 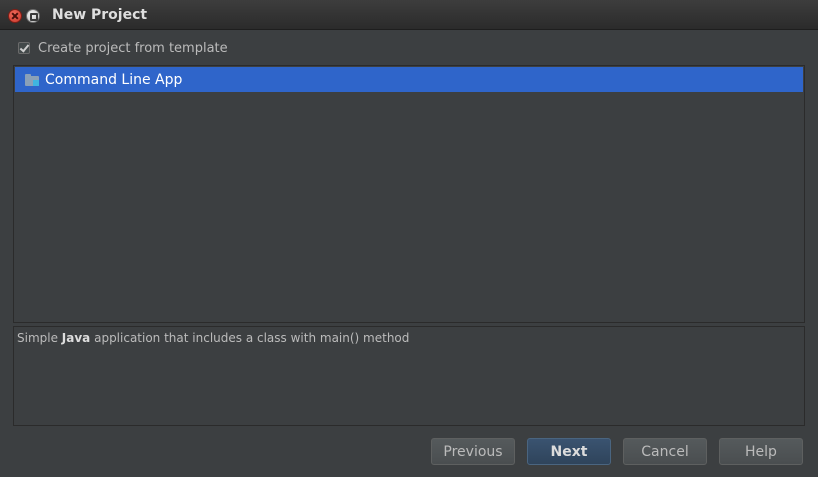 What do you see at coordinates (33, 16) in the screenshot?
I see `maximize-icon` at bounding box center [33, 16].